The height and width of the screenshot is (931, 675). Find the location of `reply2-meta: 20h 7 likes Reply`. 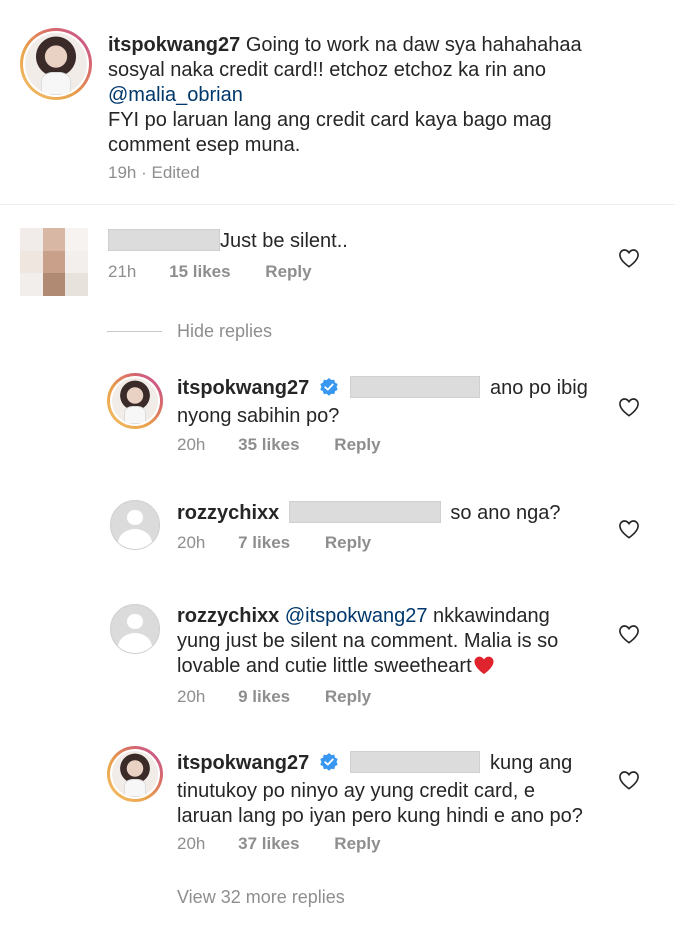

reply2-meta: 20h 7 likes Reply is located at coordinates (274, 542).